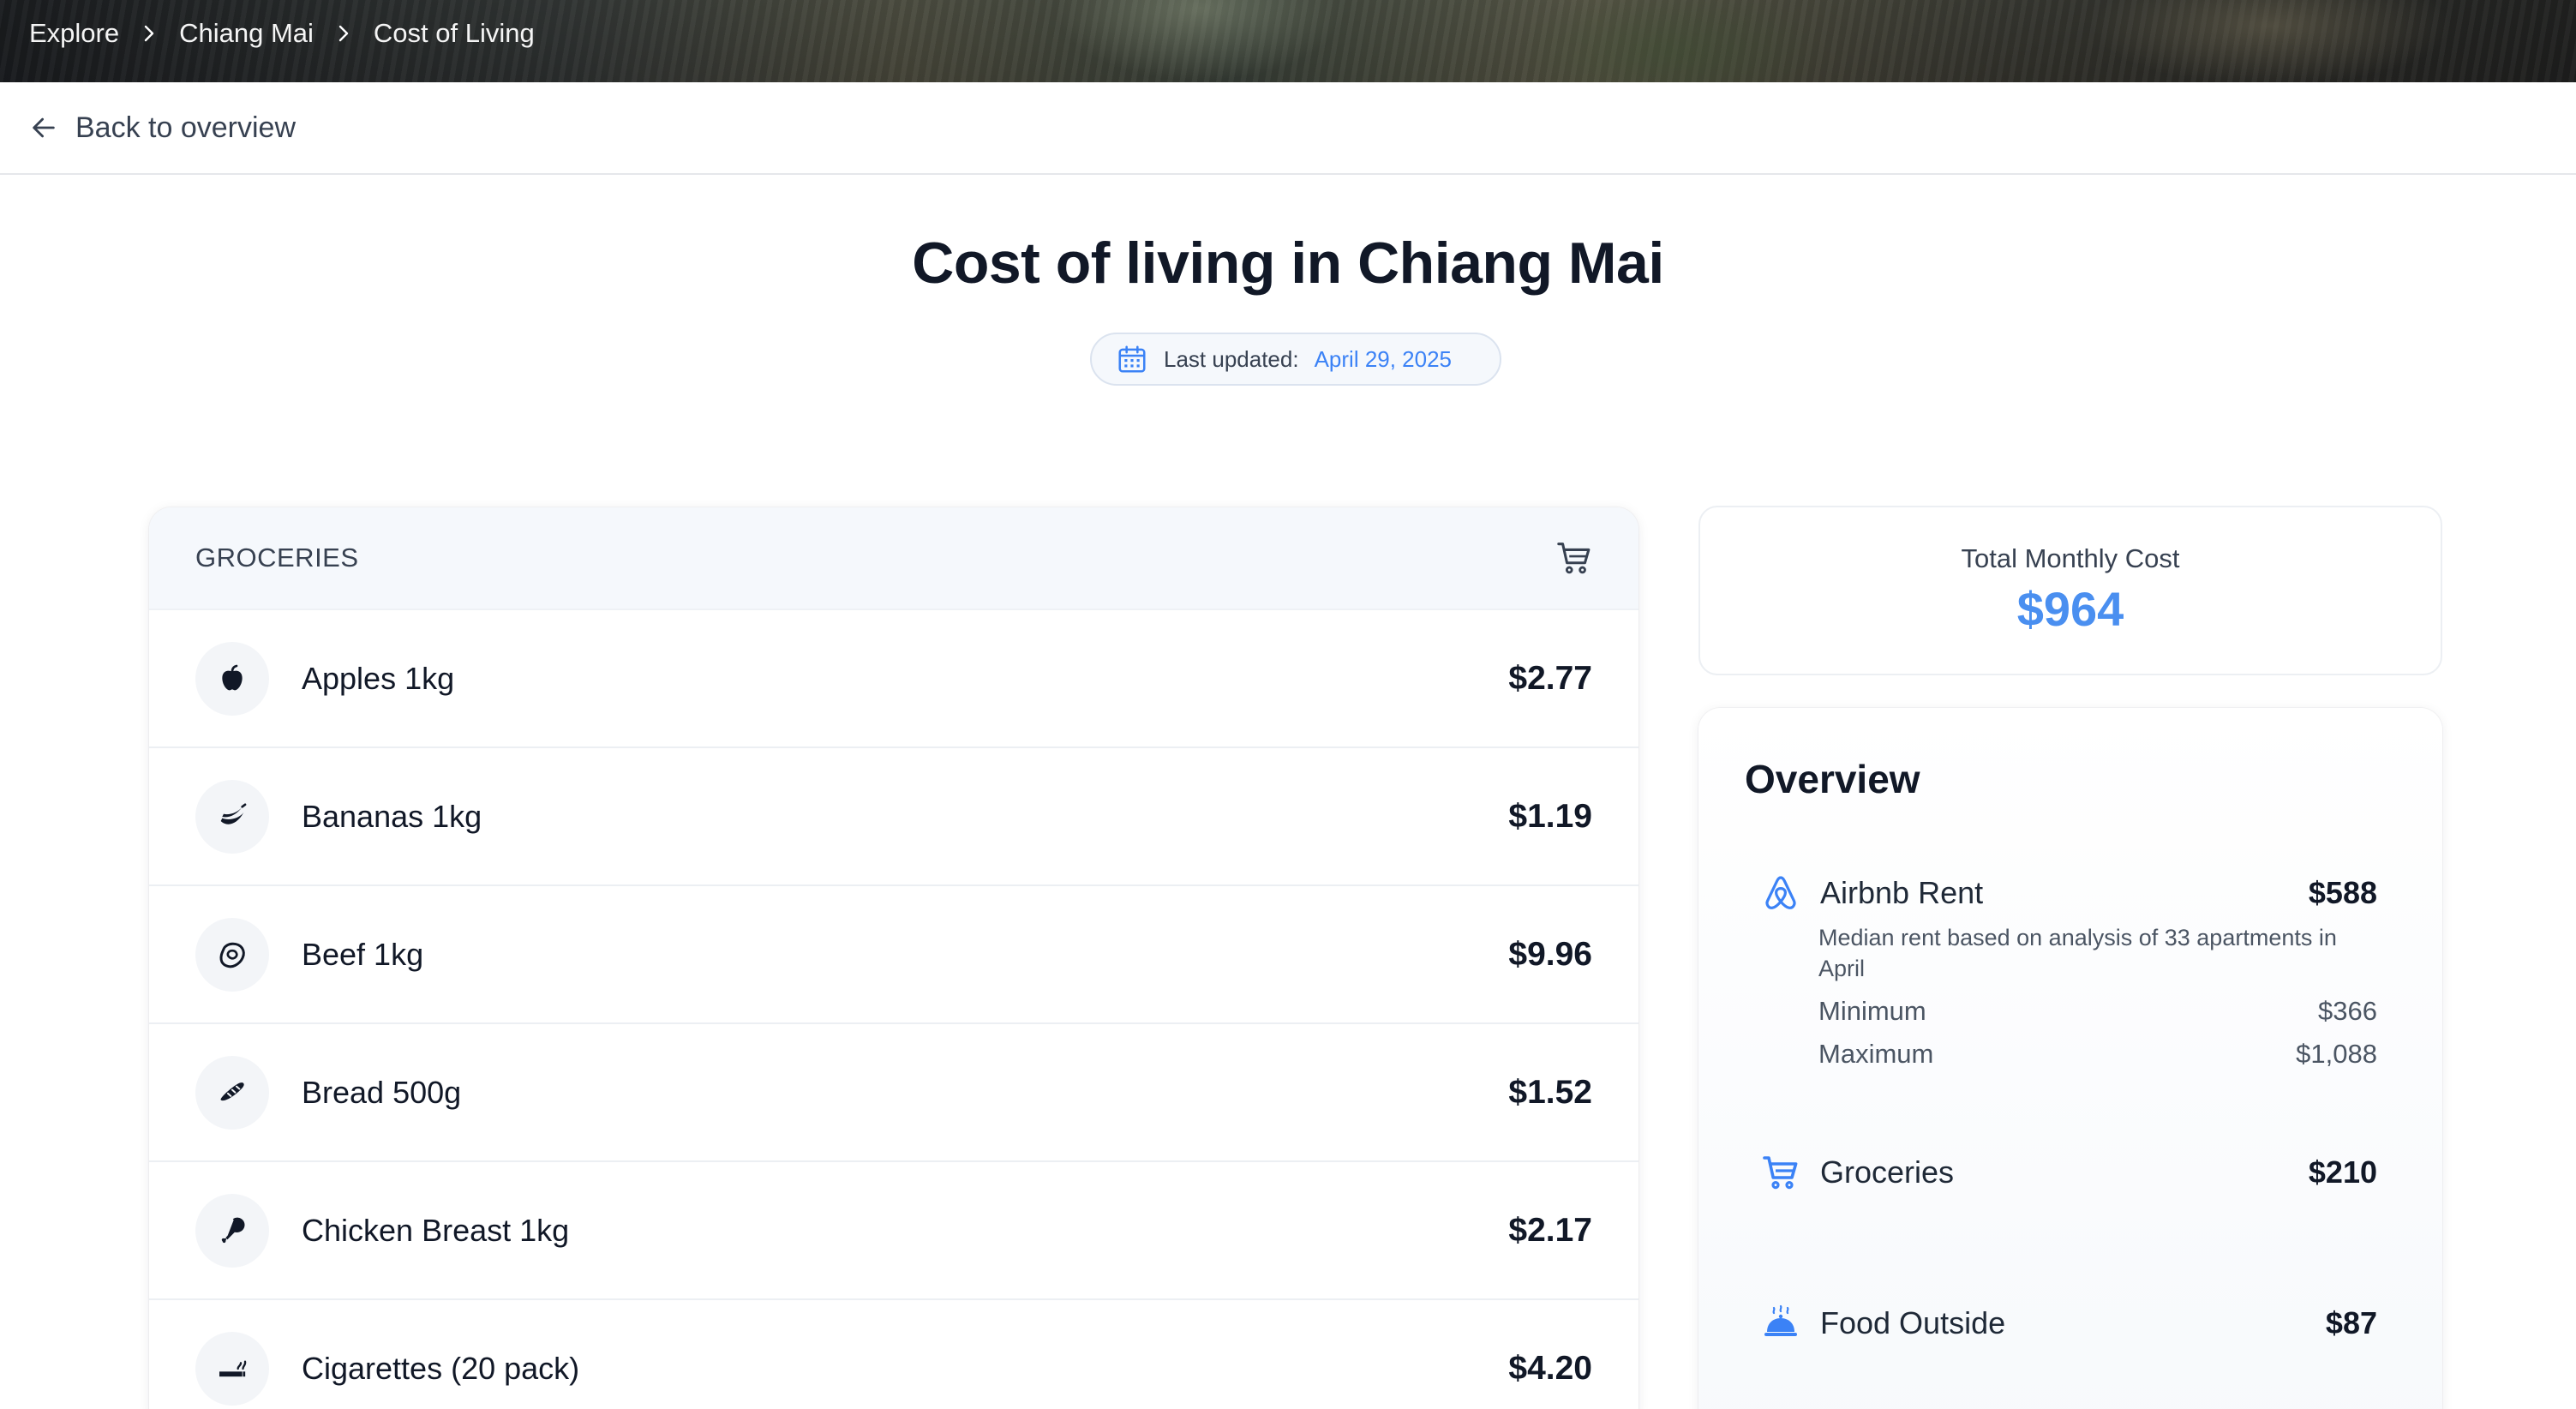 The width and height of the screenshot is (2576, 1409). I want to click on rent-maximum-label: Maximum, so click(1876, 1054).